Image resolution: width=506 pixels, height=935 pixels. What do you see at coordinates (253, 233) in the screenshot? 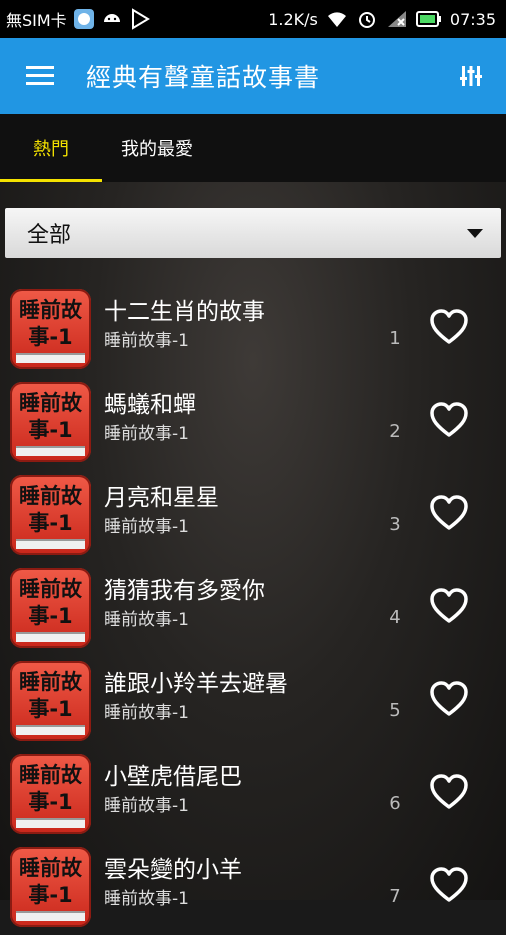
I see `category-dropdown: 全部` at bounding box center [253, 233].